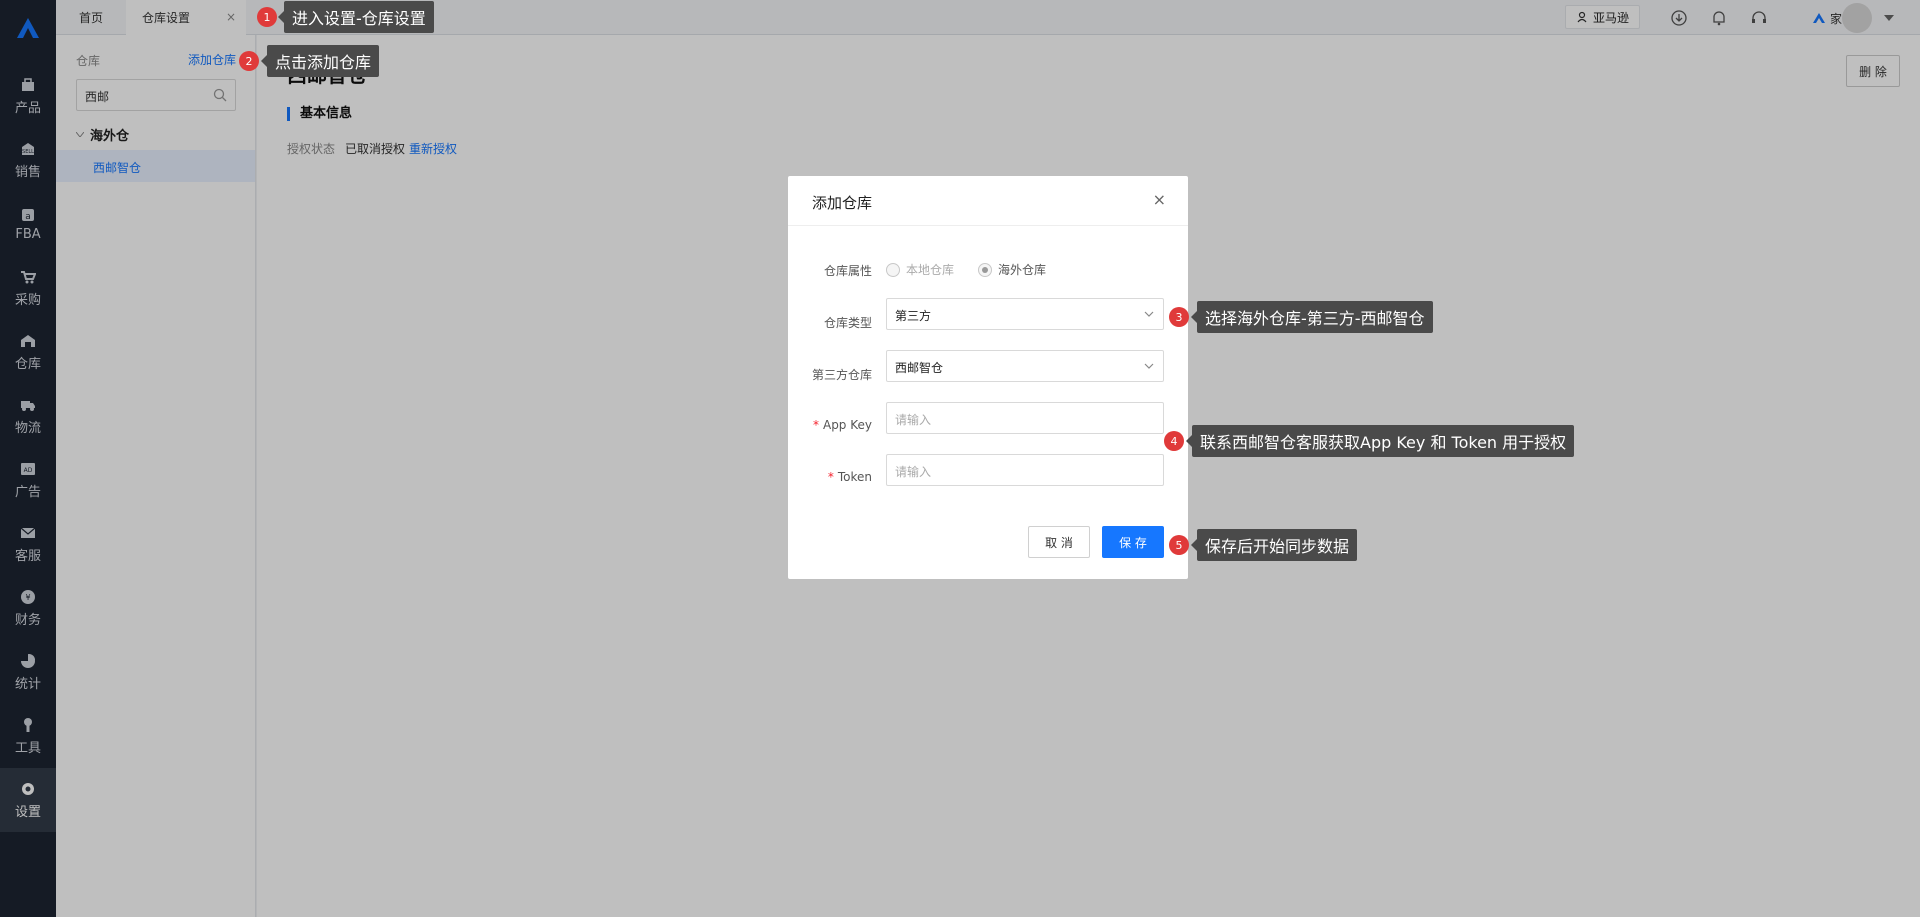  Describe the element at coordinates (1179, 317) in the screenshot. I see `guide-badge: 3` at that location.